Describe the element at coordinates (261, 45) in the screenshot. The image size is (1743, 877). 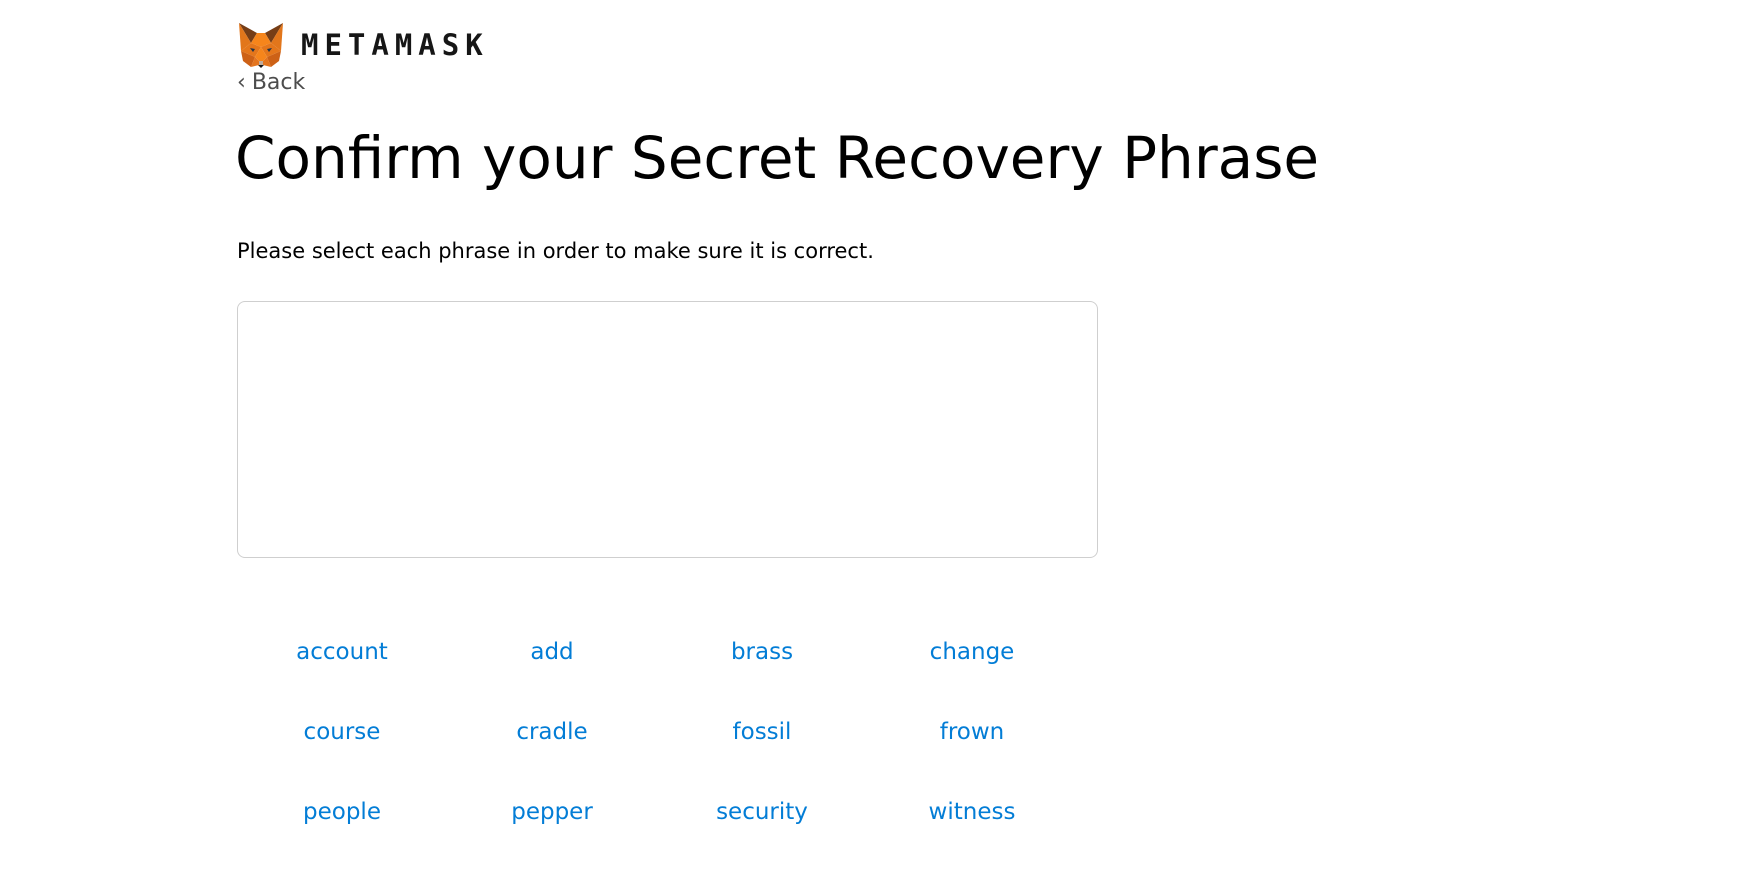
I see `metamask-fox-icon` at that location.